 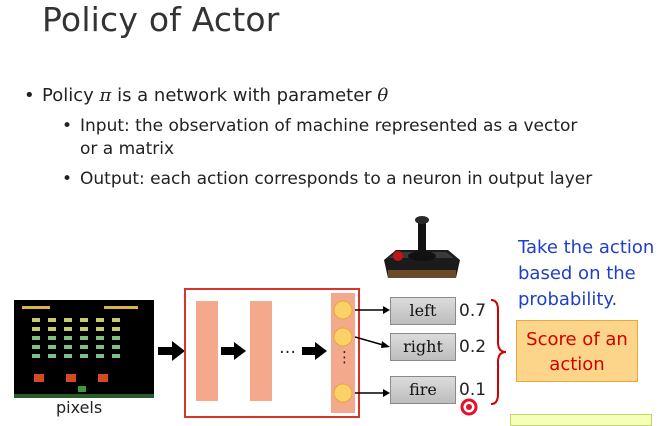 I want to click on bullet-policy-text-b: is a network with parameter, so click(x=244, y=95).